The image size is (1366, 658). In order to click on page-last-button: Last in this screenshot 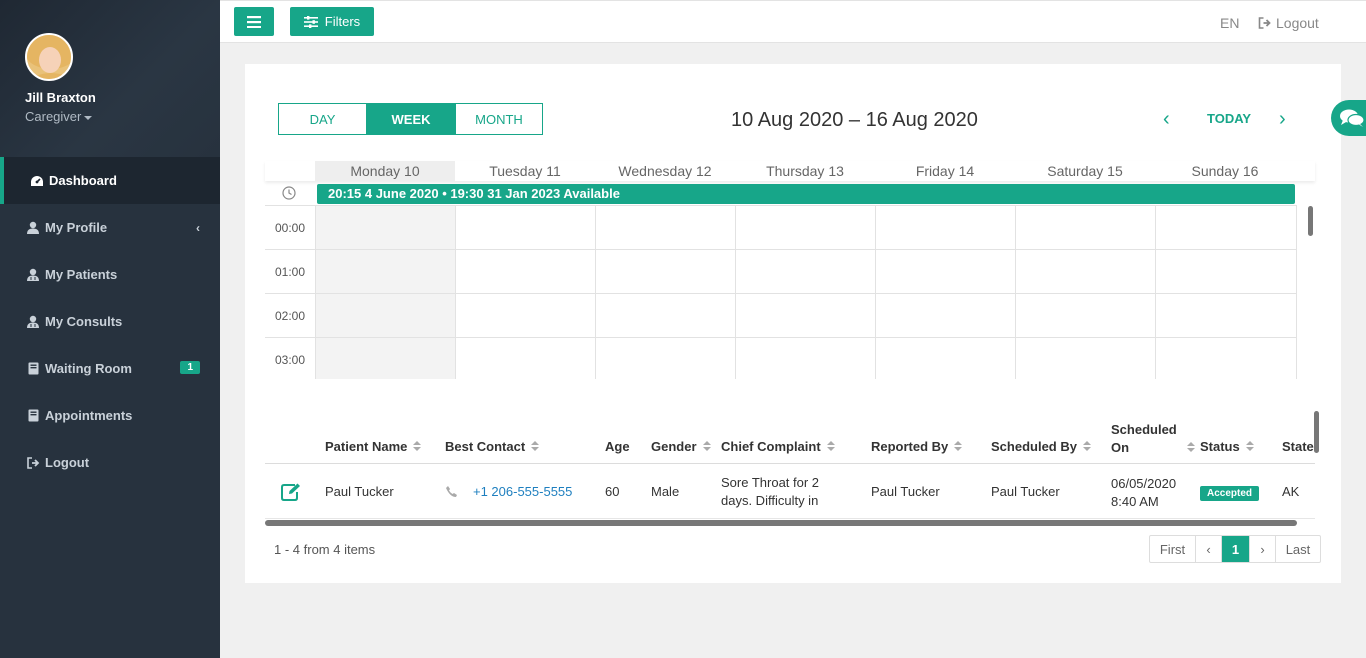, I will do `click(1298, 549)`.